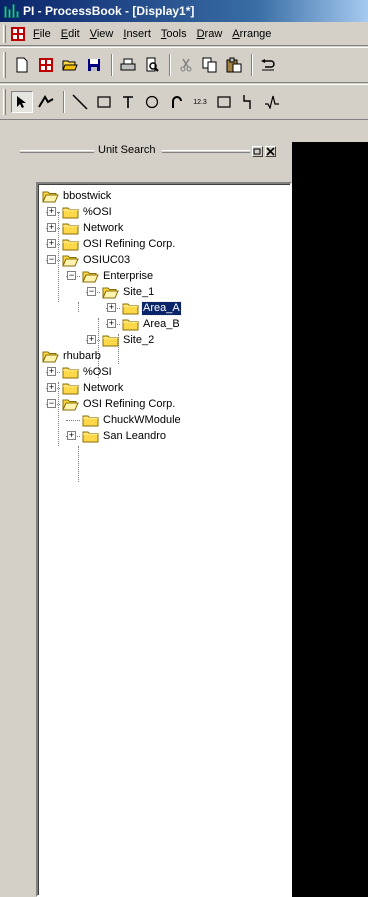 This screenshot has height=897, width=368. I want to click on select-tool-button, so click(22, 102).